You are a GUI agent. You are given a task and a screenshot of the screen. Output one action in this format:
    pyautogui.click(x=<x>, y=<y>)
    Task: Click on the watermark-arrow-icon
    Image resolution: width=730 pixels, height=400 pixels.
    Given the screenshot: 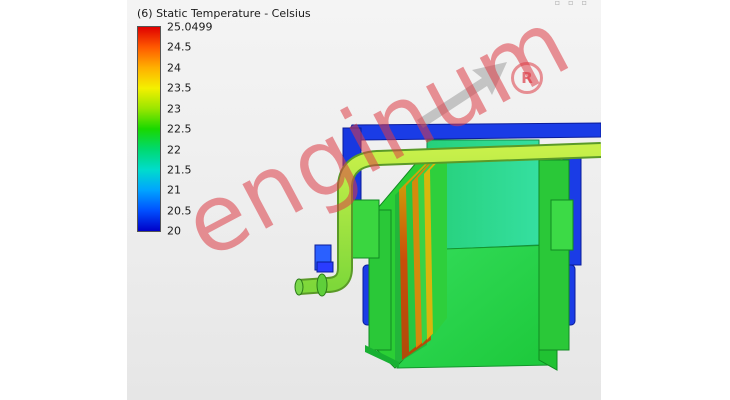 What is the action you would take?
    pyautogui.click(x=462, y=95)
    